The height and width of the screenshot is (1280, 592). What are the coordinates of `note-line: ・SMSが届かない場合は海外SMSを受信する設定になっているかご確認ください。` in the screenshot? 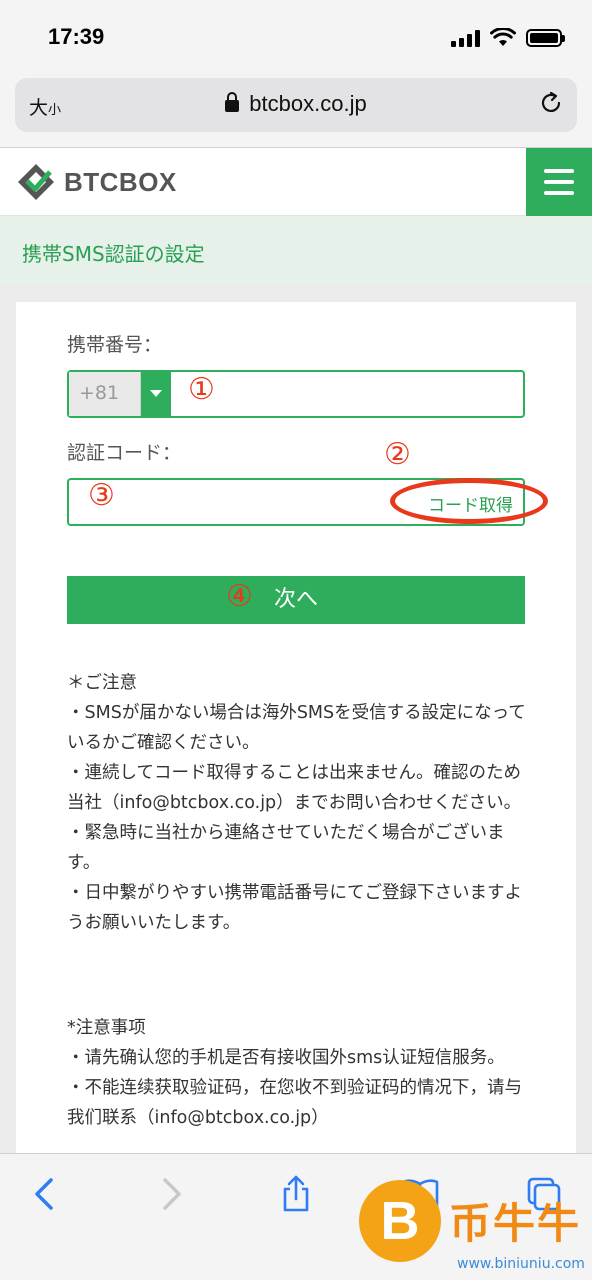 It's located at (296, 728).